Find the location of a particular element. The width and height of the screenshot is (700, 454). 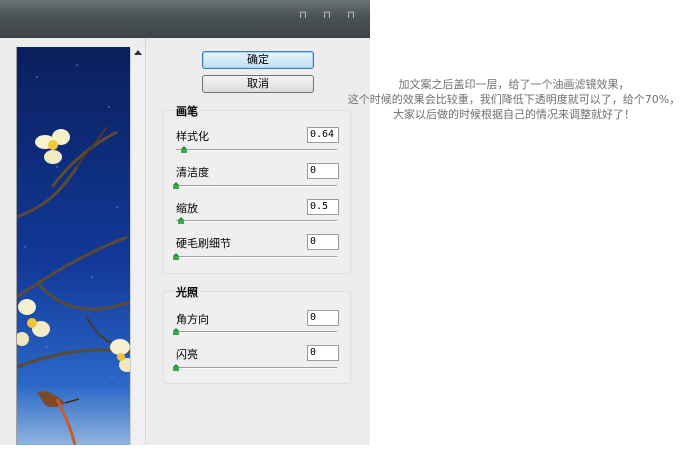

cleanliness-input: 0 is located at coordinates (323, 171).